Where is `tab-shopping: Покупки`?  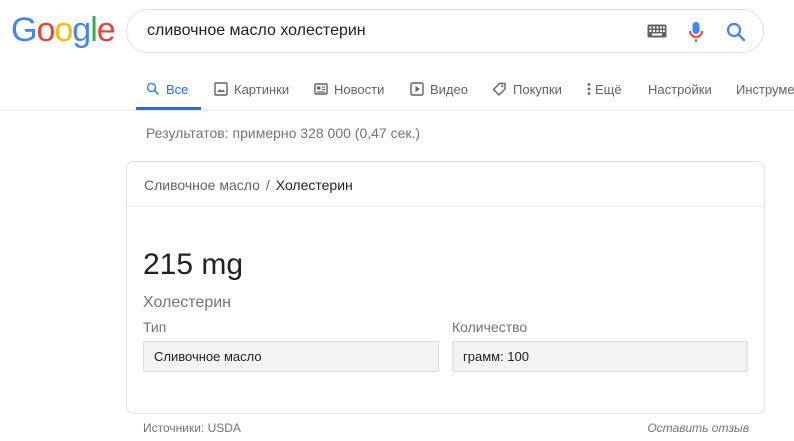
tab-shopping: Покупки is located at coordinates (527, 89).